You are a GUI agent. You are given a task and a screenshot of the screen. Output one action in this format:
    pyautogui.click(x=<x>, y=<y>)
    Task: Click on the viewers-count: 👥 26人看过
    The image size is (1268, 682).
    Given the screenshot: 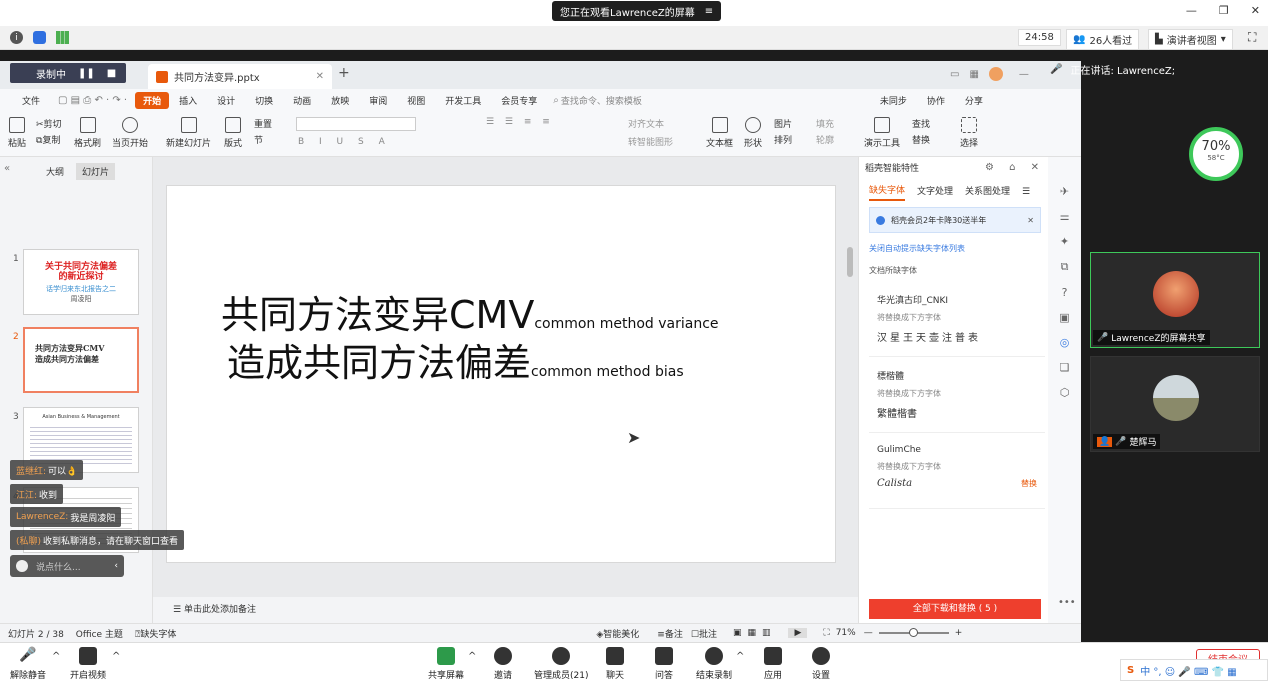 What is the action you would take?
    pyautogui.click(x=1103, y=39)
    